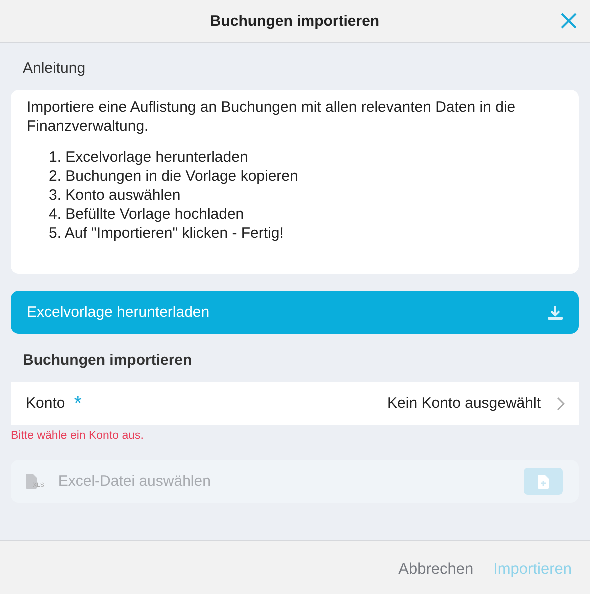  What do you see at coordinates (54, 68) in the screenshot?
I see `section-heading: Anleitung` at bounding box center [54, 68].